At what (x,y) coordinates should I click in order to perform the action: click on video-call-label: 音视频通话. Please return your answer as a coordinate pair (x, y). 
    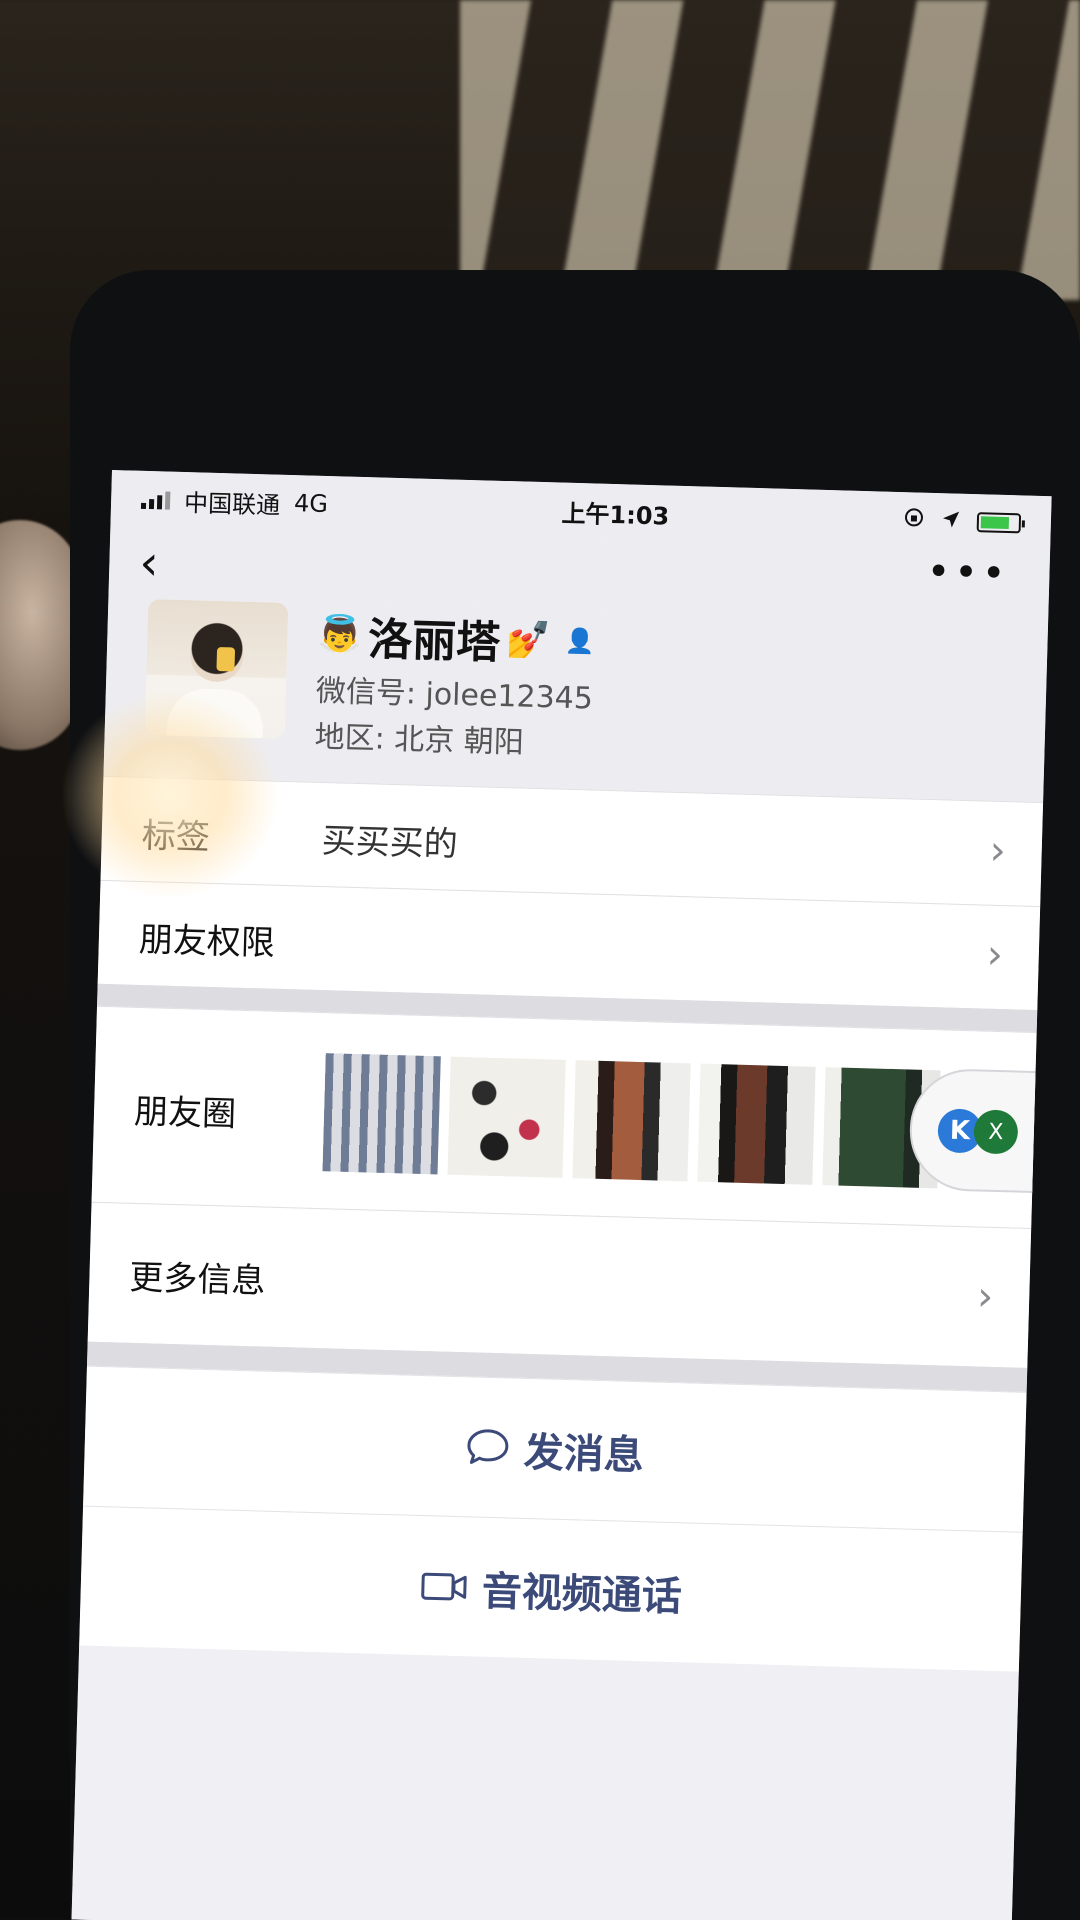
    Looking at the image, I should click on (582, 1594).